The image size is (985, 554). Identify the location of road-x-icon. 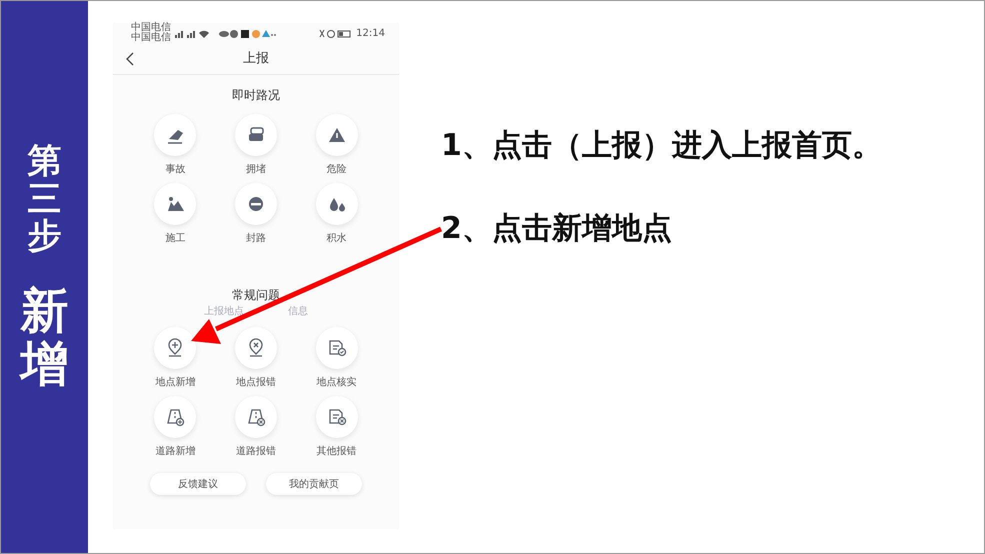
(256, 417).